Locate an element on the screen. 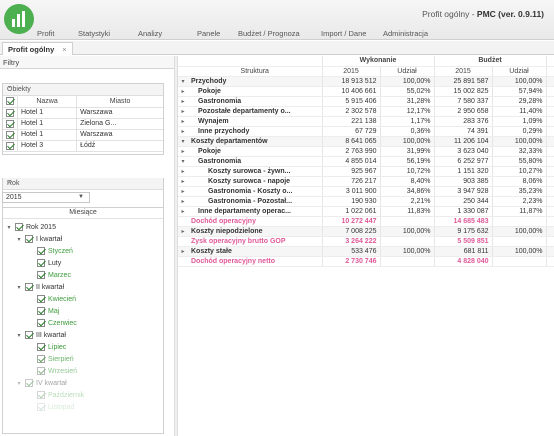 The width and height of the screenshot is (554, 436). menu-budzet: Budżet / Prognoza is located at coordinates (269, 33).